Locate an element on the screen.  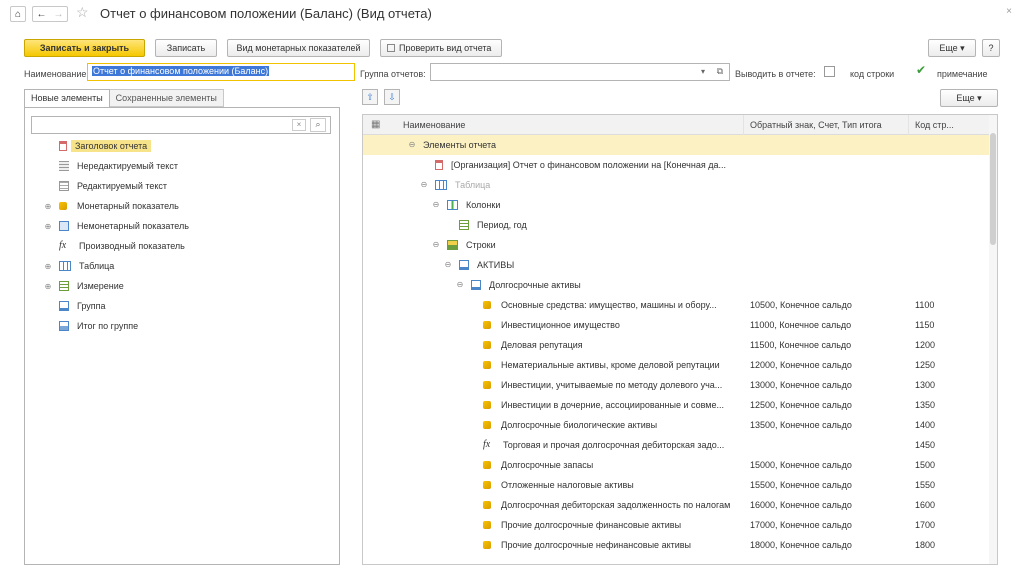
element-item: ⊕ Немонетарный показатель is located at coordinates (107, 226).